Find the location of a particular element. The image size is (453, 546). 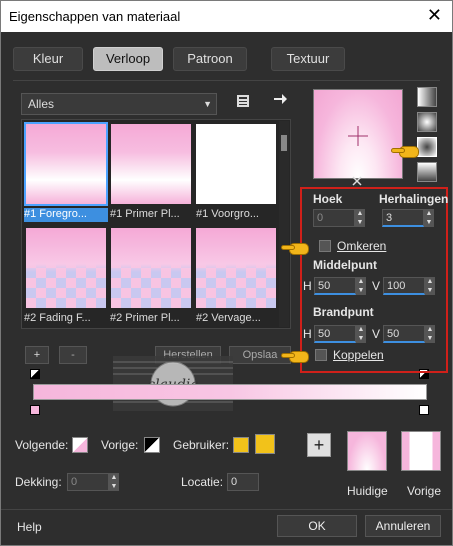

focal-v-spinner: ▲ ▼ is located at coordinates (430, 334).